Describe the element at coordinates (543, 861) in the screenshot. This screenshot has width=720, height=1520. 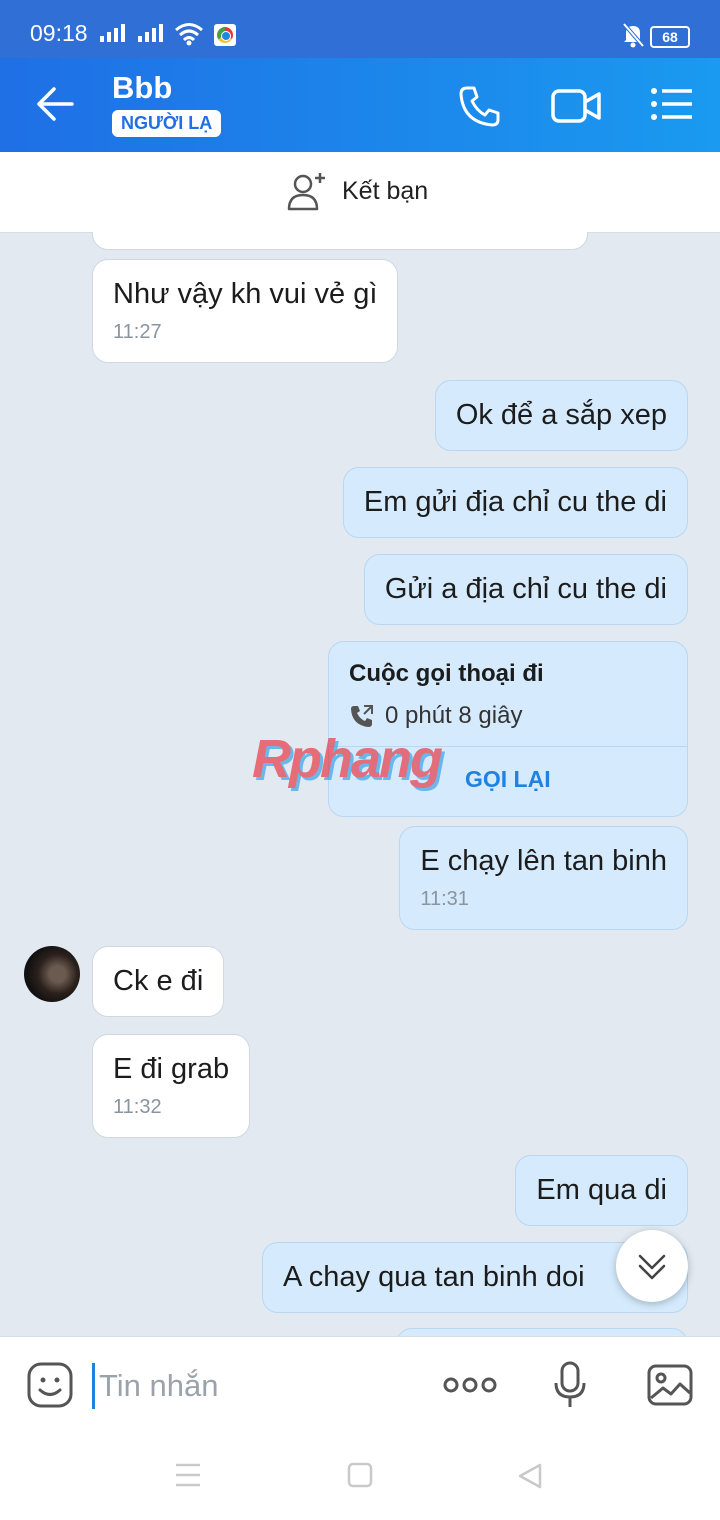
I see `message-text: E chạy lên tan binh` at that location.